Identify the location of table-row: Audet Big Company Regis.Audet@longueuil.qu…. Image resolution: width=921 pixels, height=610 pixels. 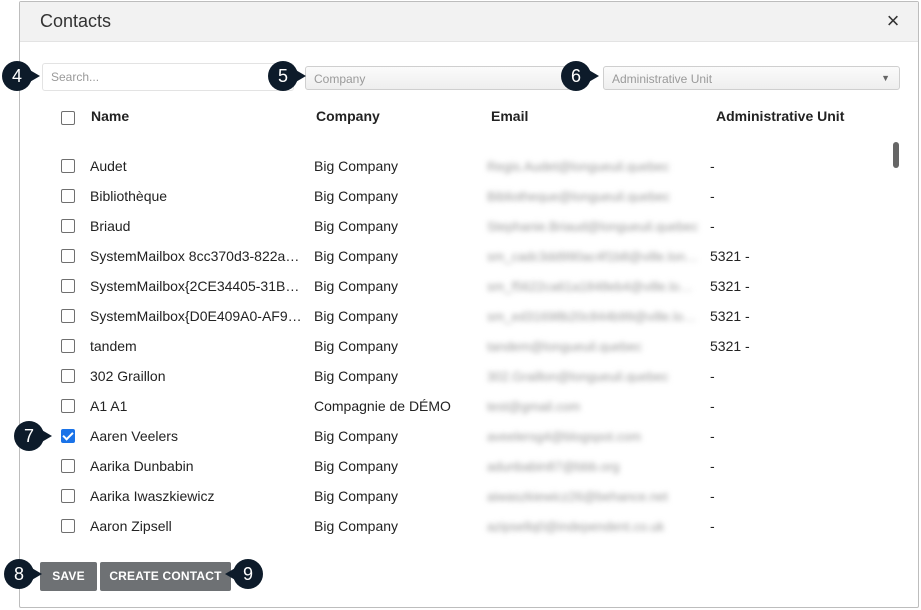
(455, 166).